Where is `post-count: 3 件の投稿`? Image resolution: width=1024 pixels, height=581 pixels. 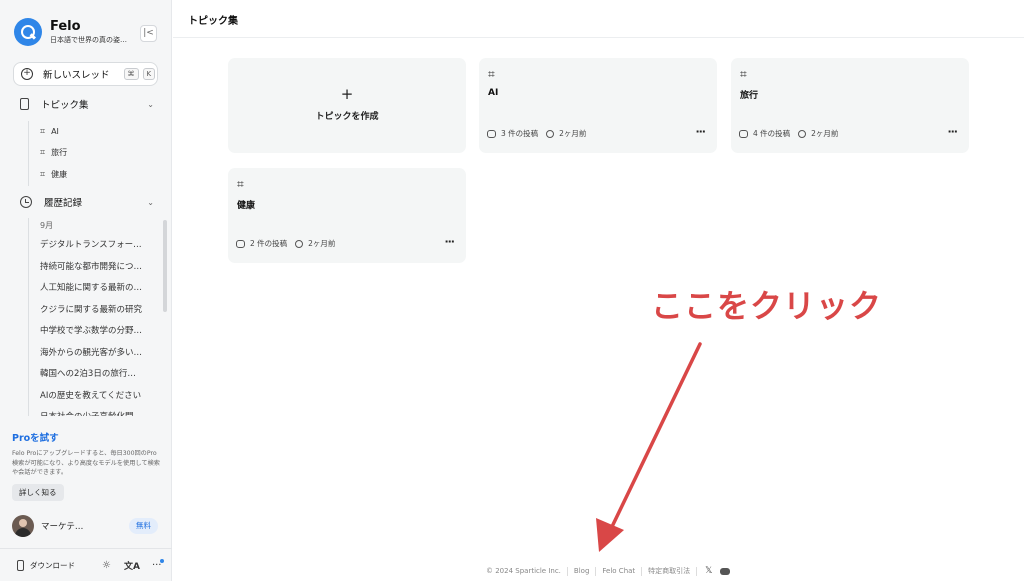
post-count: 3 件の投稿 is located at coordinates (520, 133).